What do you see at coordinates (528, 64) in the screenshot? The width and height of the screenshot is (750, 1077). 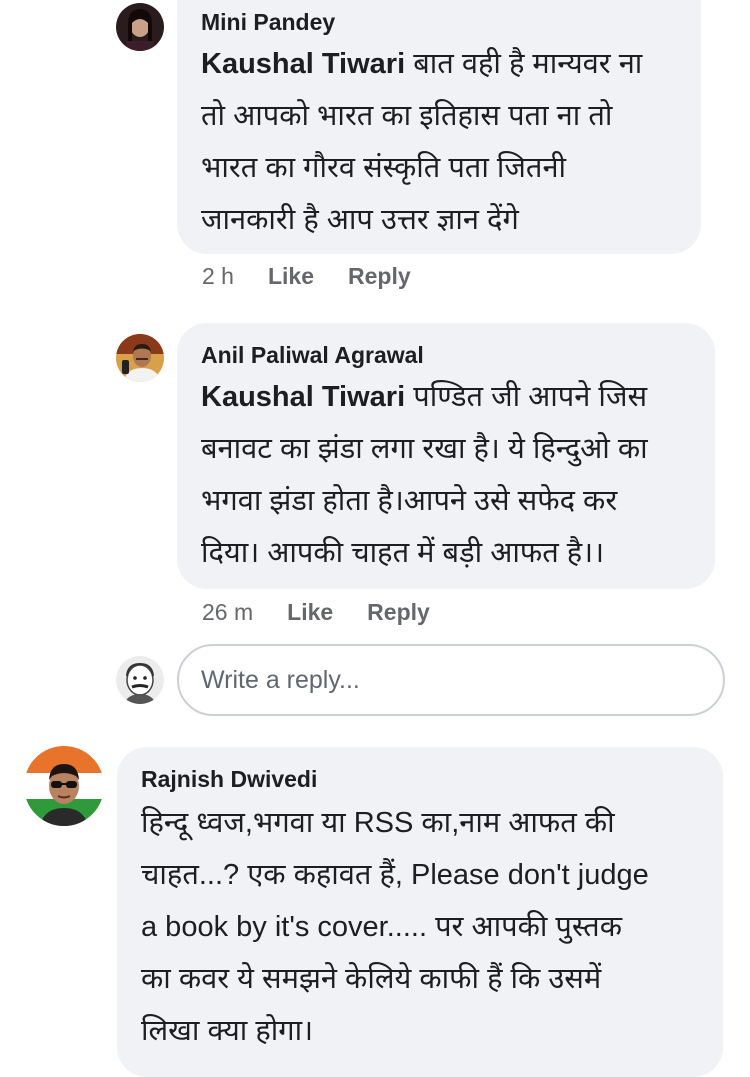 I see `comment-line-text: बात वही है मान्यवर ना` at bounding box center [528, 64].